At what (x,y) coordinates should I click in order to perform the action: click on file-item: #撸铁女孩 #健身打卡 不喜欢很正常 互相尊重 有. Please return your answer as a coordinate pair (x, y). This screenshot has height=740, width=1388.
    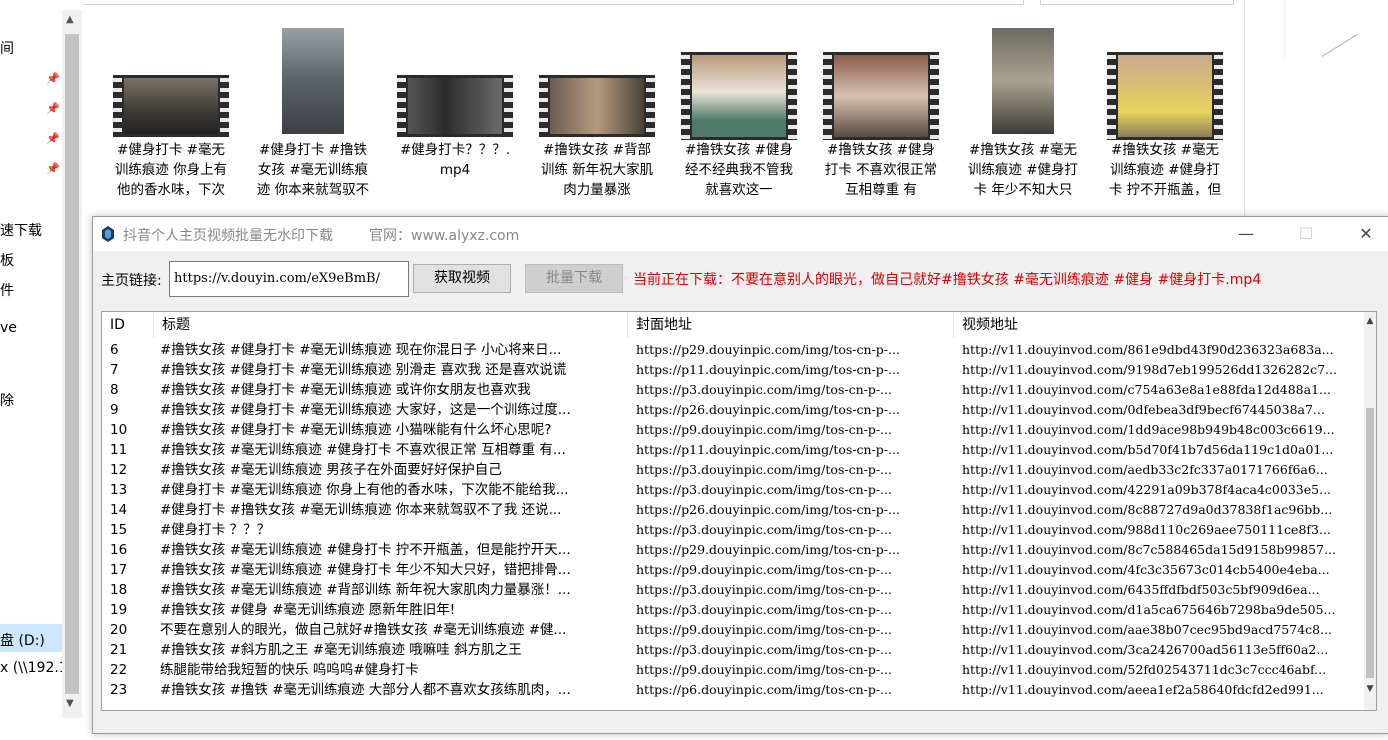
    Looking at the image, I should click on (881, 115).